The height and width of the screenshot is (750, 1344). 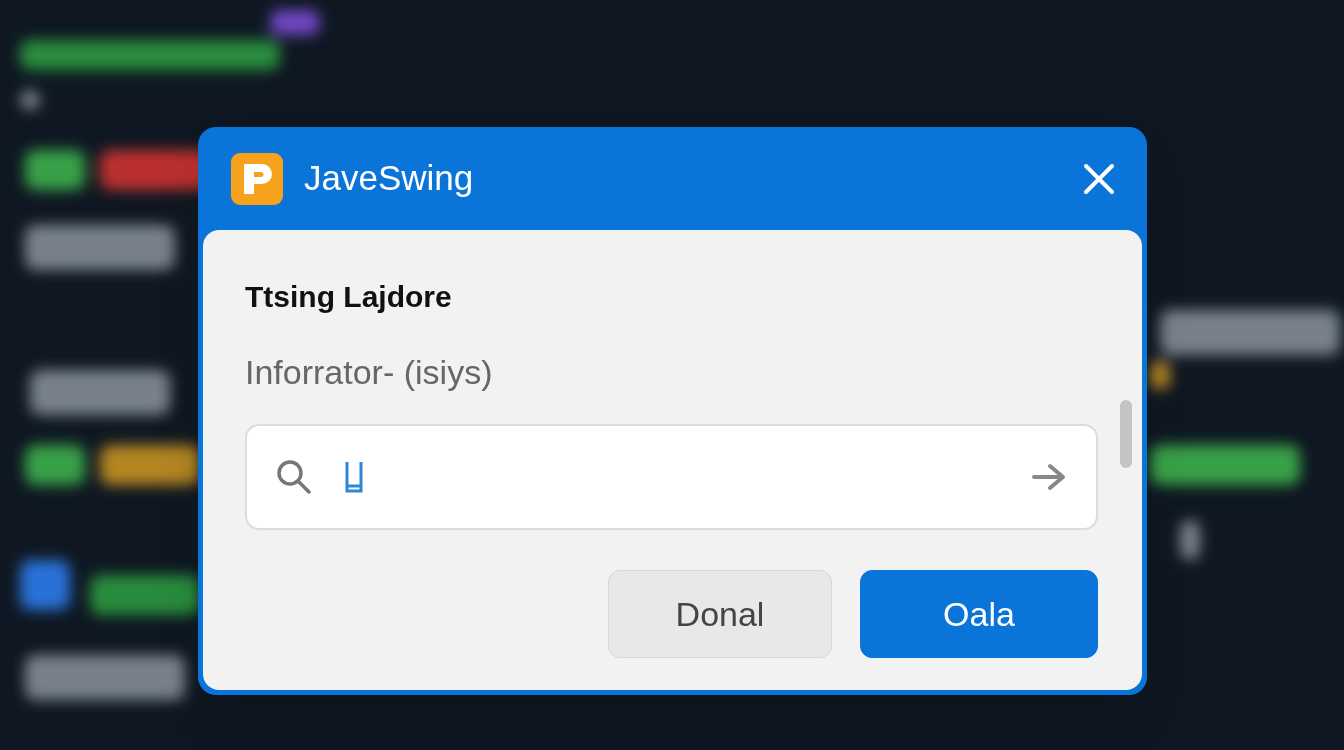 What do you see at coordinates (1099, 178) in the screenshot?
I see `close-icon` at bounding box center [1099, 178].